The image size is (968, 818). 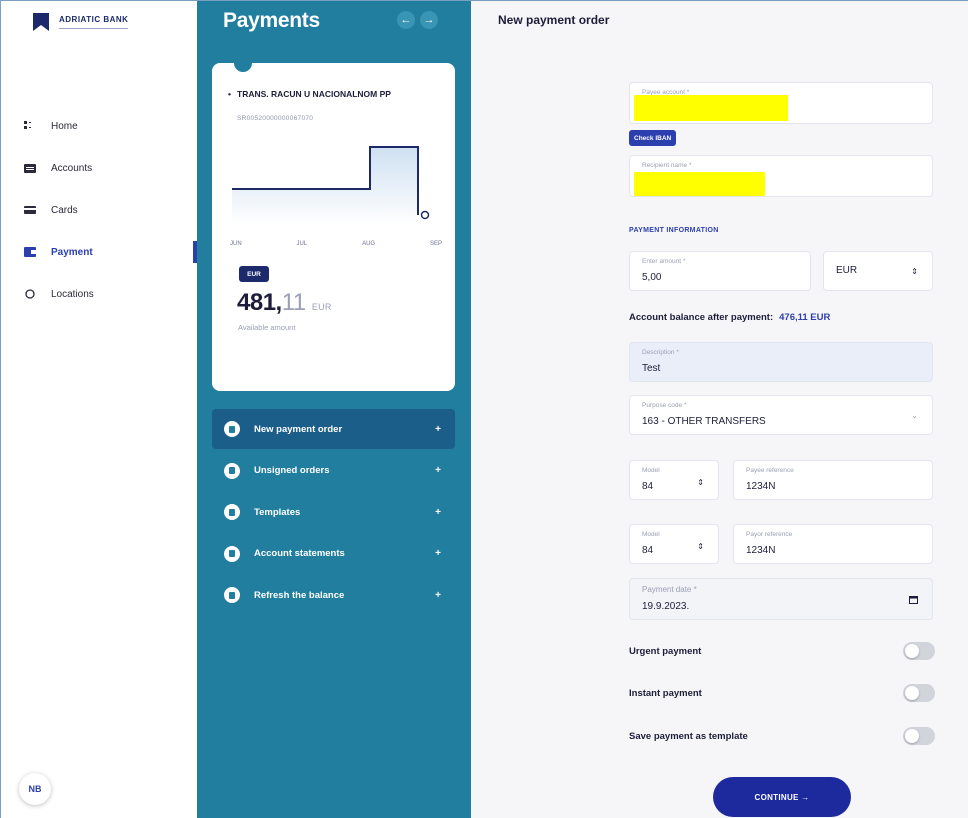 What do you see at coordinates (292, 470) in the screenshot?
I see `menu-item-label: Unsigned orders` at bounding box center [292, 470].